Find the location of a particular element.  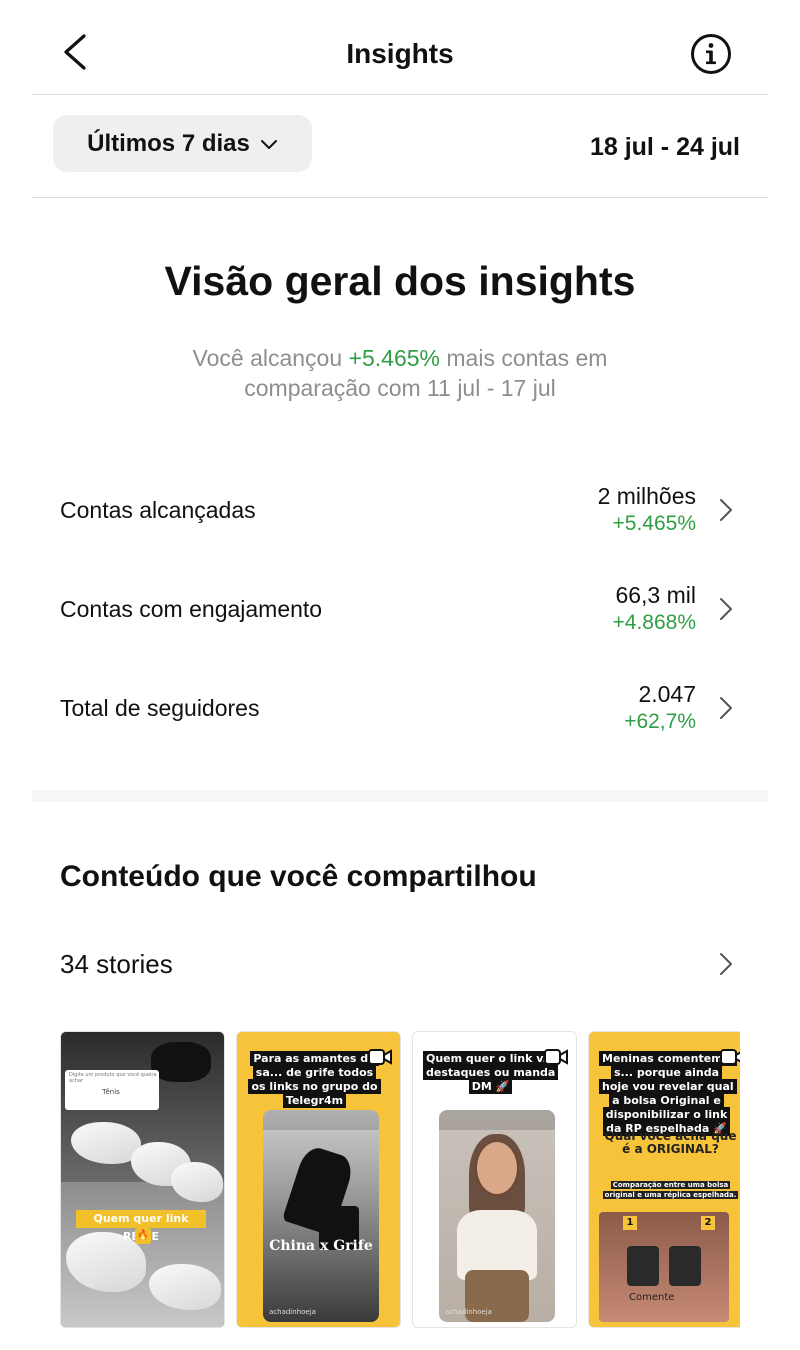

metric-label: Contas com engajamento is located at coordinates (191, 609).